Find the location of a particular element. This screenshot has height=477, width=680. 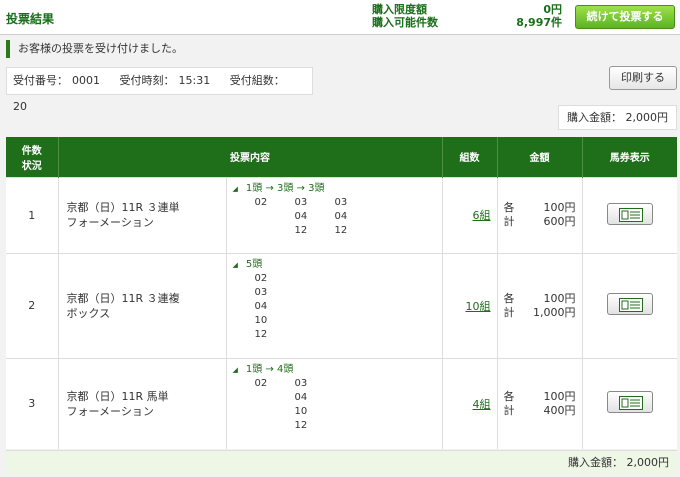

purchase-amount-bottom: 購入金額： 2,000円 is located at coordinates (341, 462).